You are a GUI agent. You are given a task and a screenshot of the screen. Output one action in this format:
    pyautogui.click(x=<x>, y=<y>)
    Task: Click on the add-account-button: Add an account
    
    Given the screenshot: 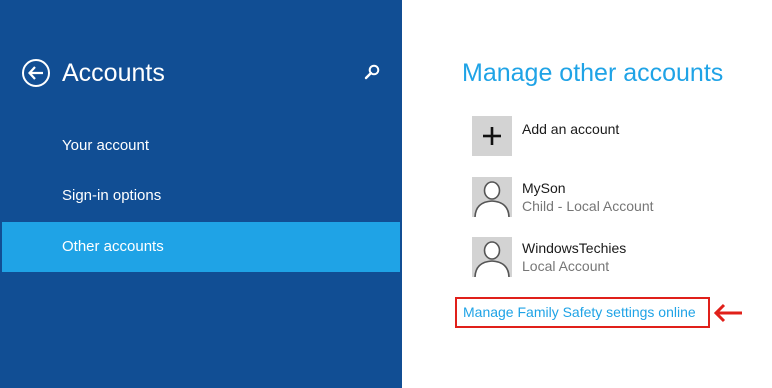 What is the action you would take?
    pyautogui.click(x=602, y=138)
    